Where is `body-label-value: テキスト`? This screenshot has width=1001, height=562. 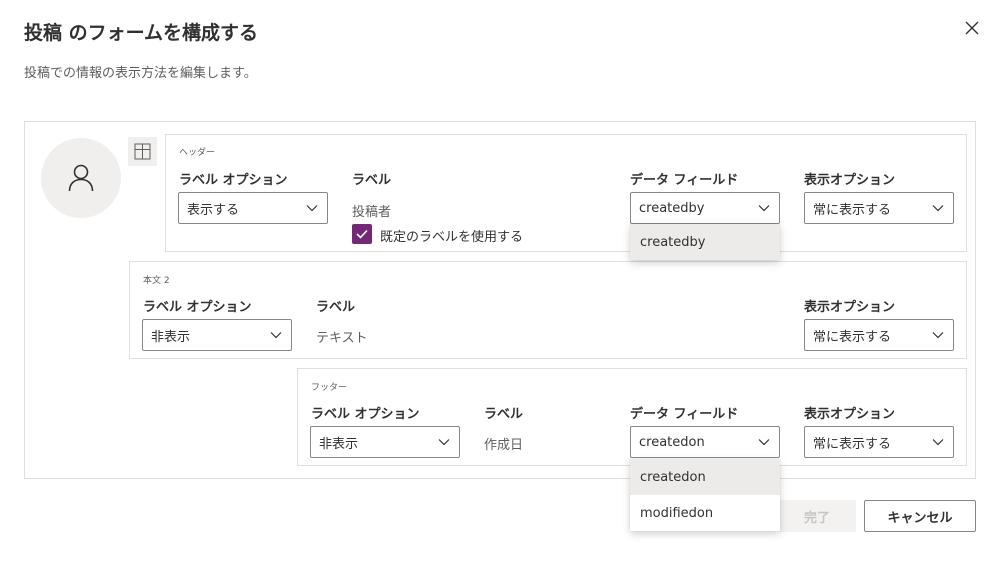 body-label-value: テキスト is located at coordinates (342, 338).